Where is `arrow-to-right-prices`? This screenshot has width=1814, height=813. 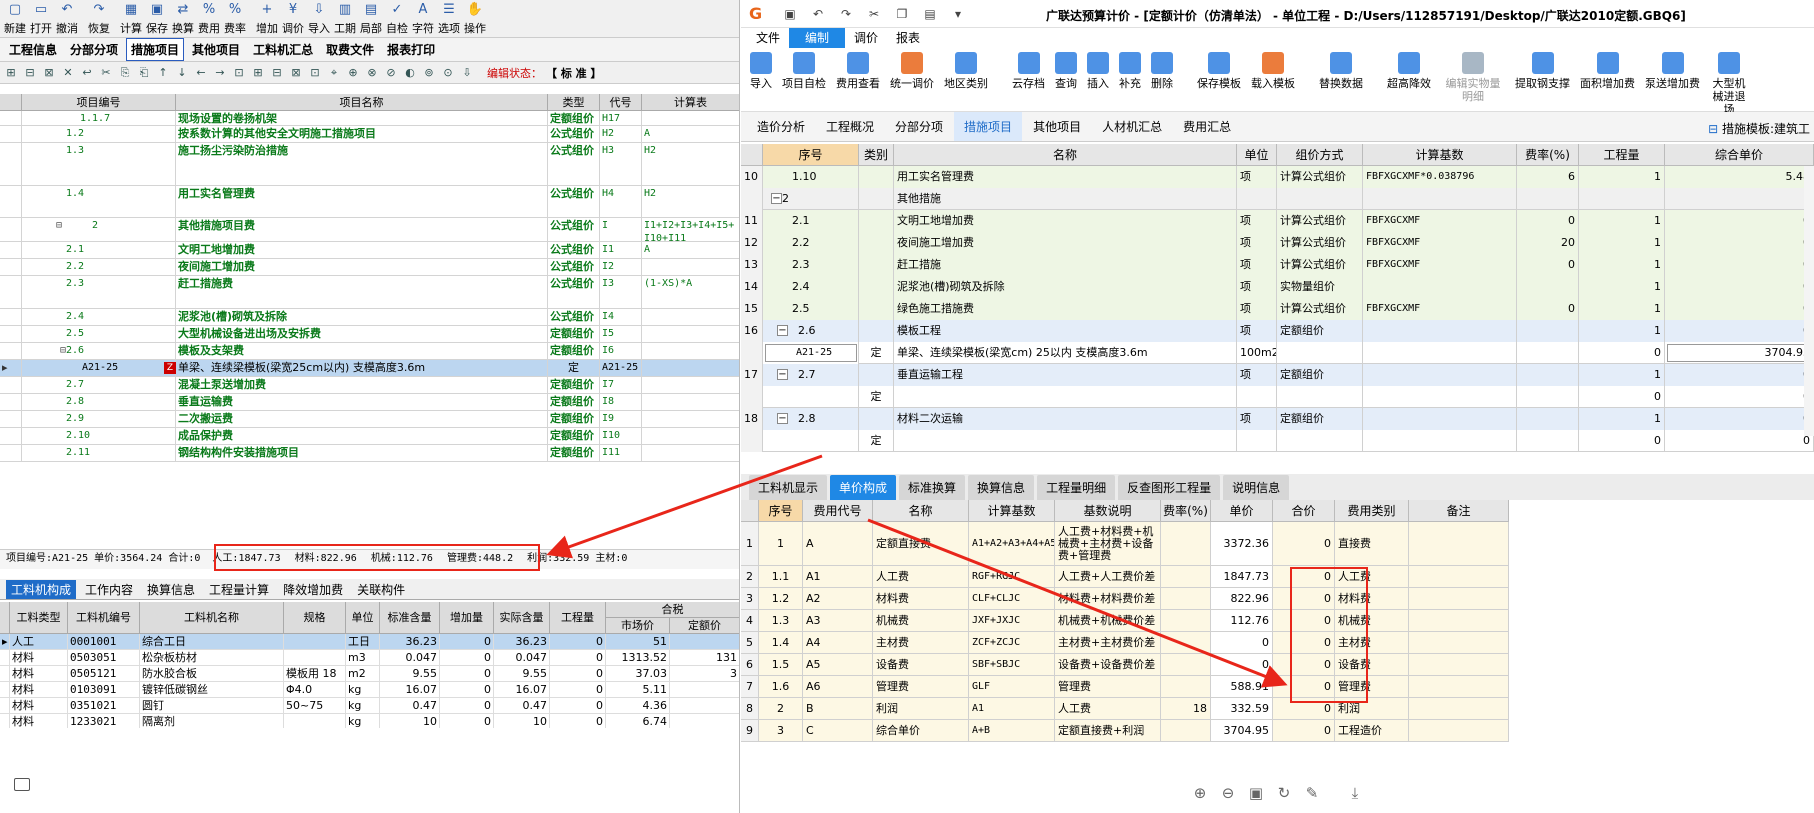 arrow-to-right-prices is located at coordinates (1077, 603).